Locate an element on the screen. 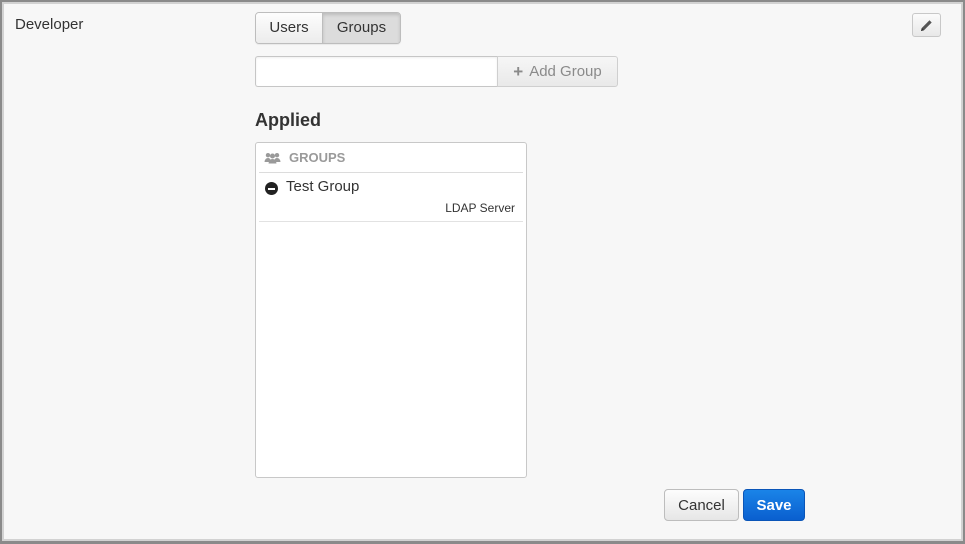 This screenshot has width=965, height=544. plus-icon: + is located at coordinates (518, 71).